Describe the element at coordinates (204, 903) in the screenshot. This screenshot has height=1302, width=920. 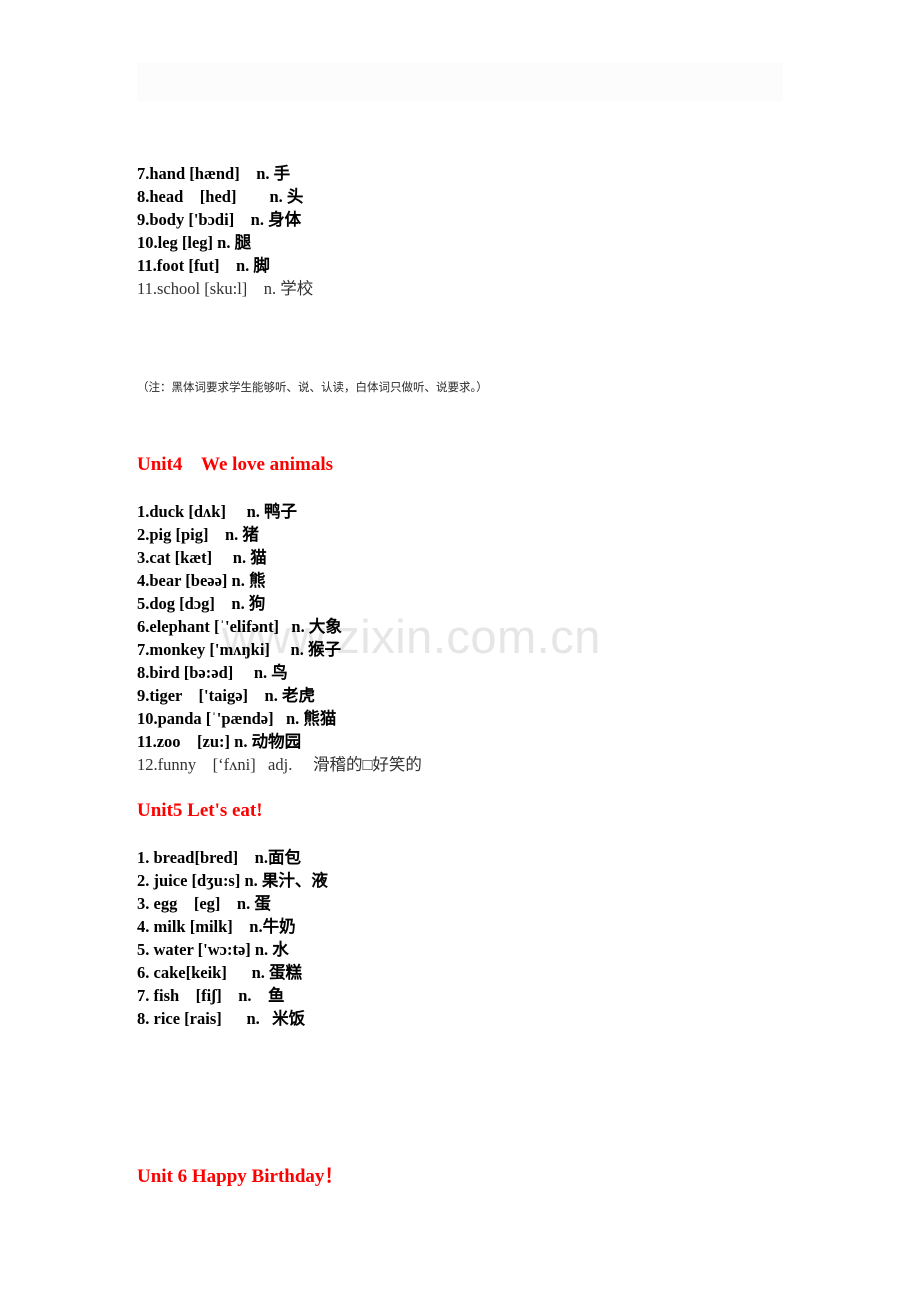
I see `word-entry: 3. egg [eg] n. 蛋` at that location.